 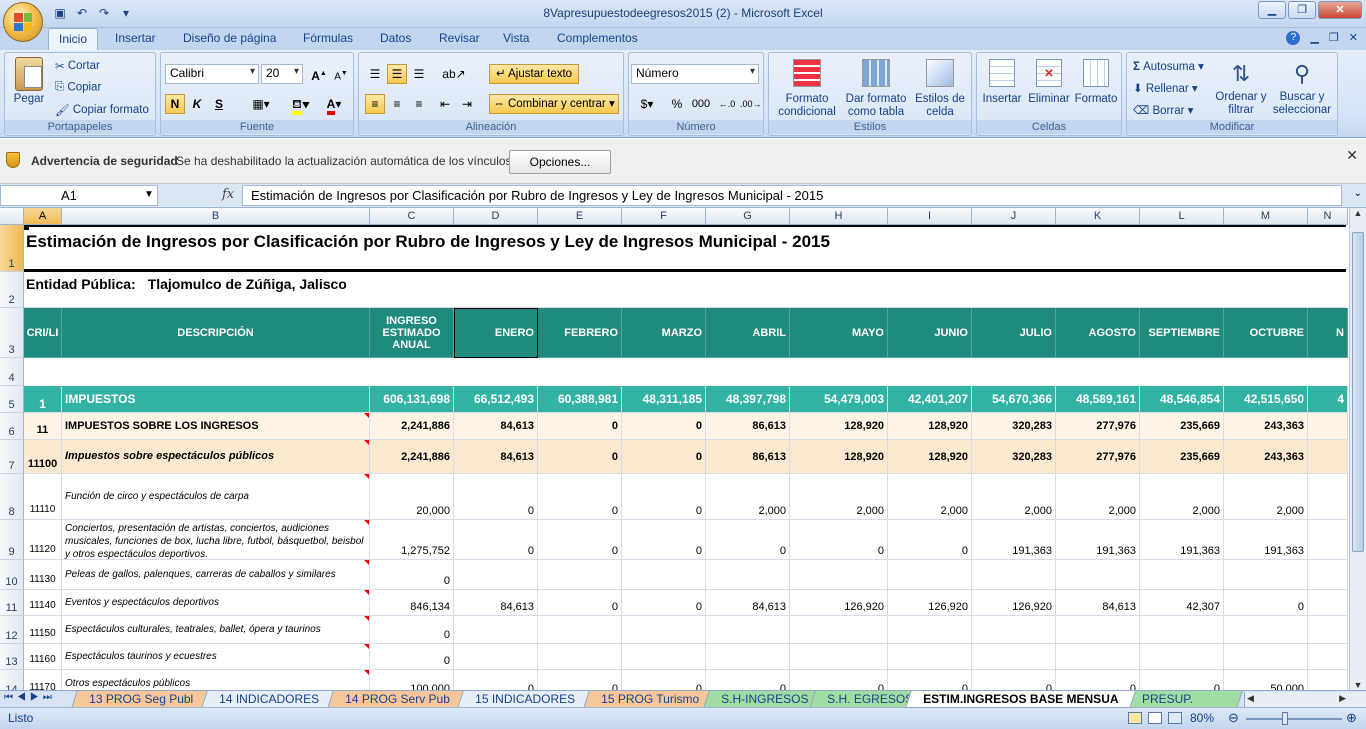 What do you see at coordinates (43, 603) in the screenshot?
I see `cri-cell: 11140` at bounding box center [43, 603].